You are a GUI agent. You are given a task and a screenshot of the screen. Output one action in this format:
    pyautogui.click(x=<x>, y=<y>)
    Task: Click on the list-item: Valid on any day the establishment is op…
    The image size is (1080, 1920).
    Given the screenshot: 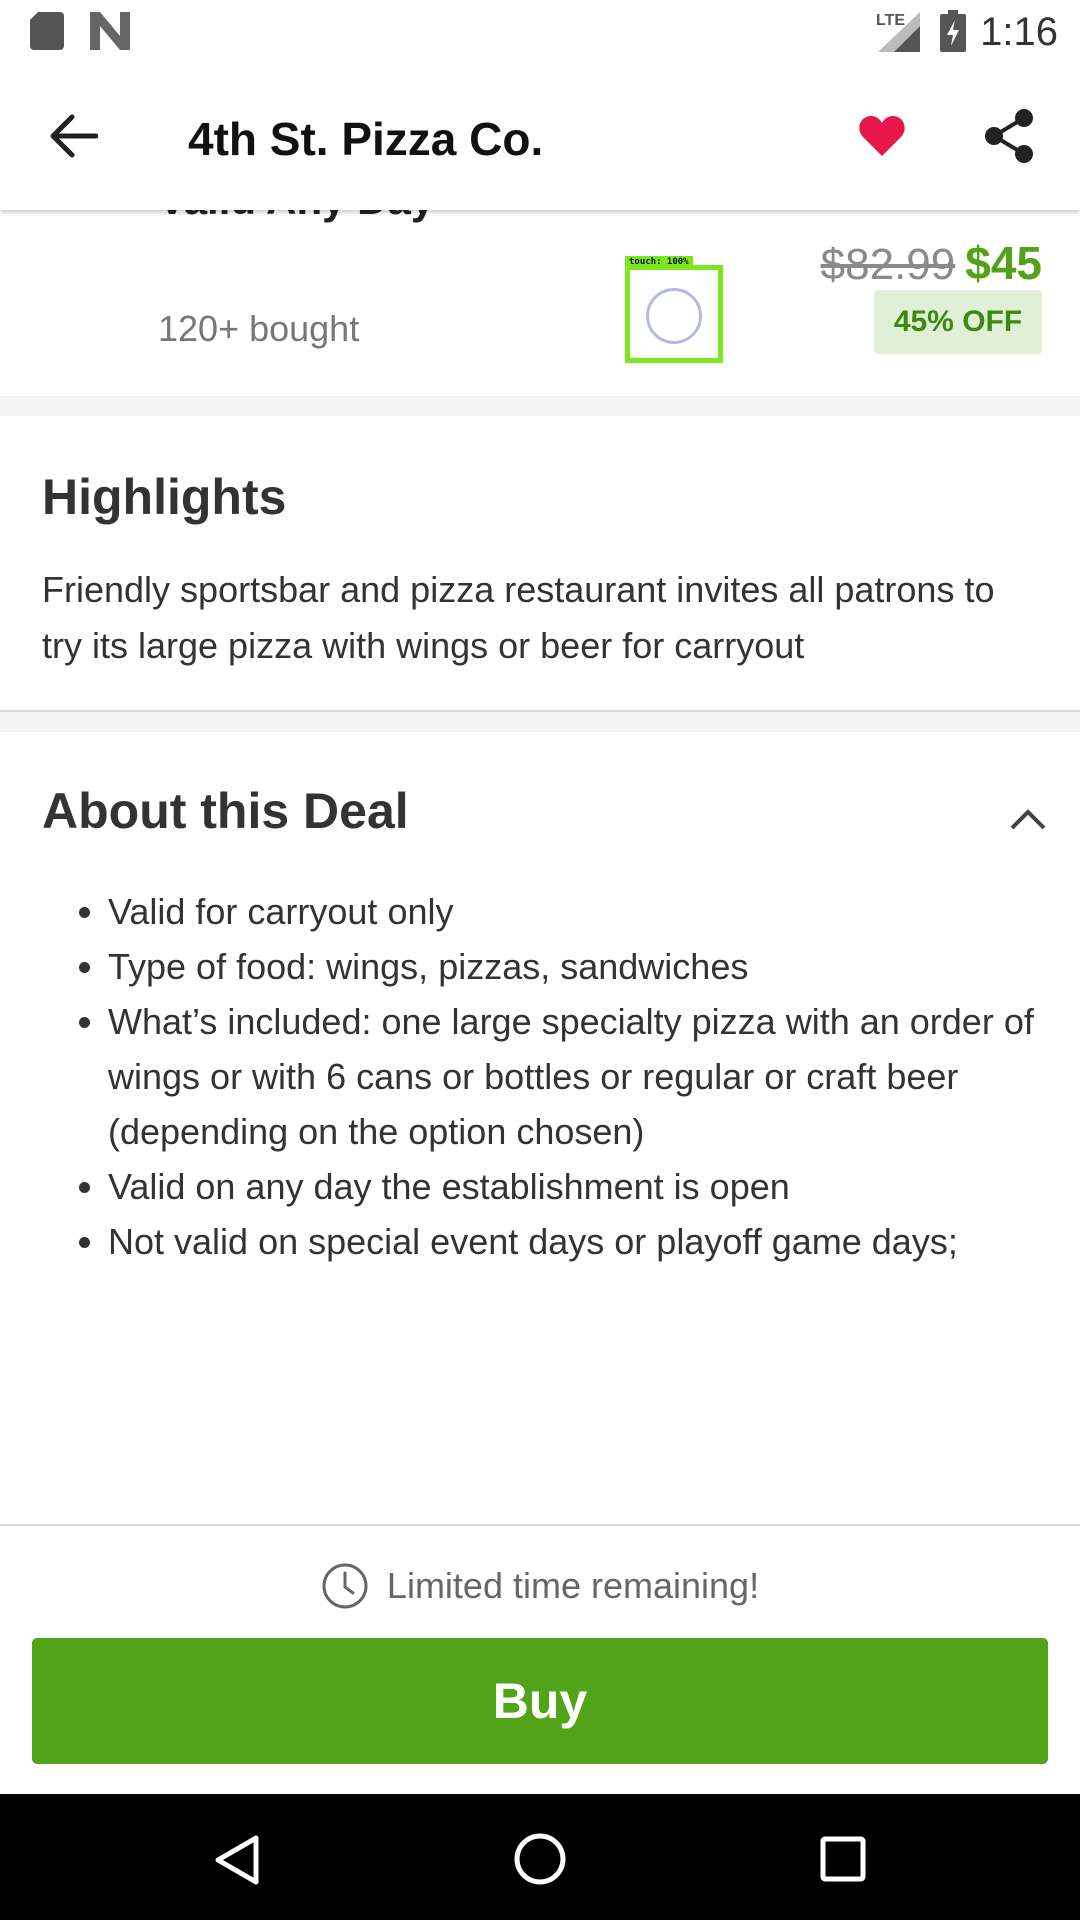 What is the action you would take?
    pyautogui.click(x=594, y=1186)
    